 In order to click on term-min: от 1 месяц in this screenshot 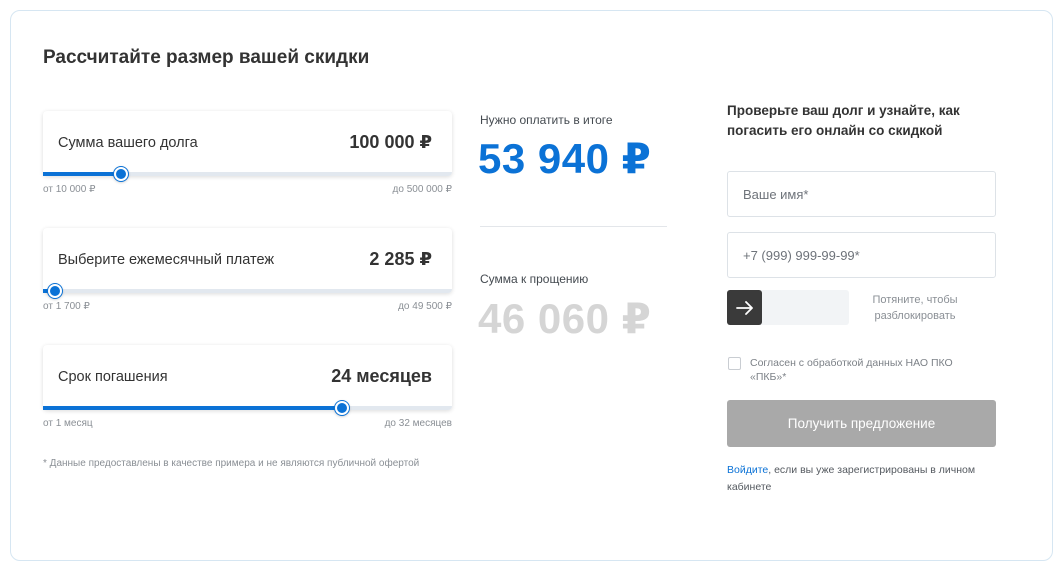, I will do `click(68, 423)`.